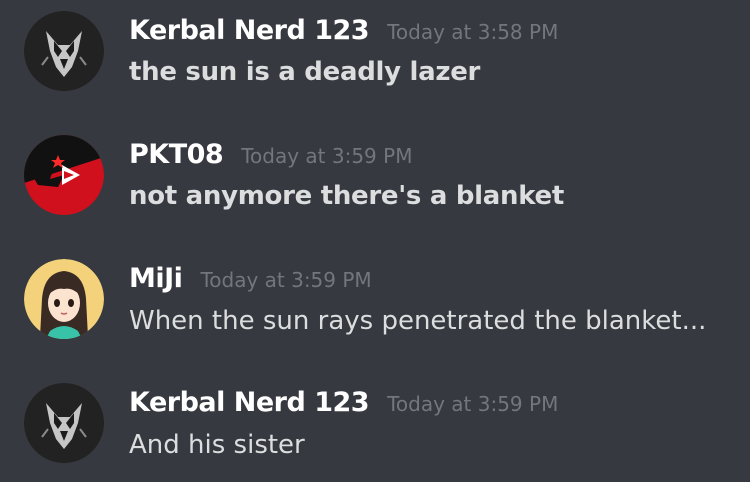 This screenshot has height=482, width=750. I want to click on red-play-logo-icon, so click(64, 175).